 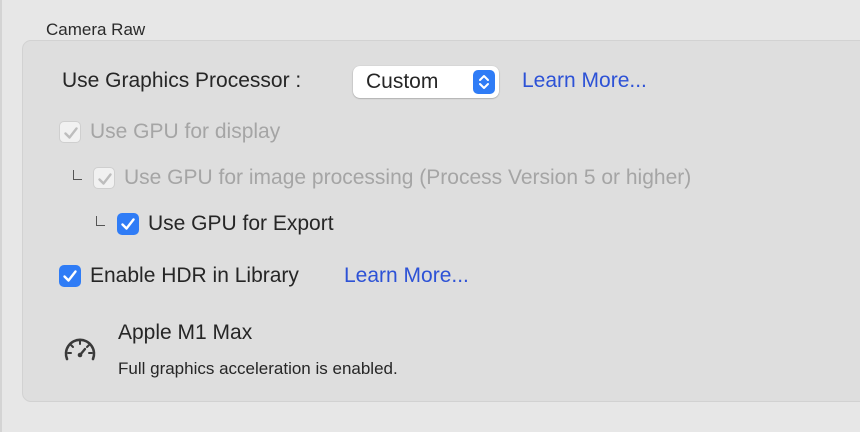 I want to click on graphics-processor-row: Use Graphics Processor :, so click(x=181, y=81).